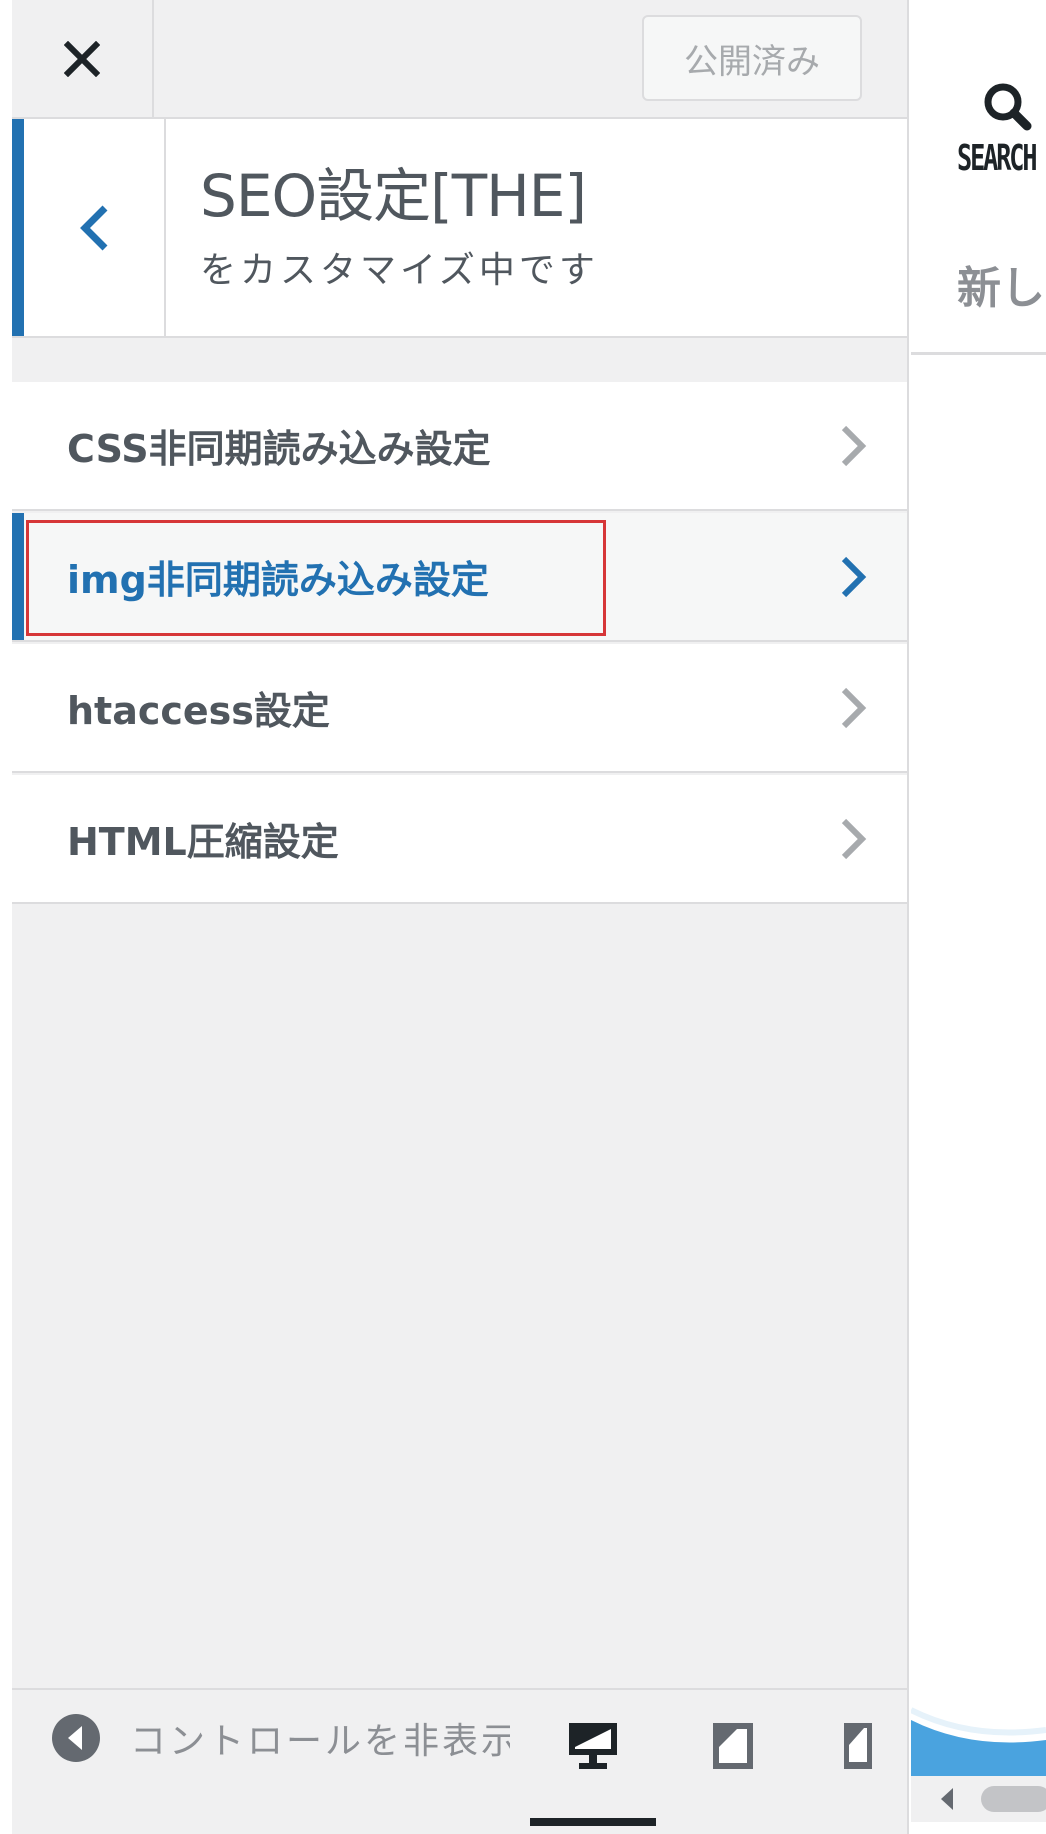 The width and height of the screenshot is (1046, 1834). What do you see at coordinates (203, 842) in the screenshot?
I see `menu-item-label: HTML圧縮設定` at bounding box center [203, 842].